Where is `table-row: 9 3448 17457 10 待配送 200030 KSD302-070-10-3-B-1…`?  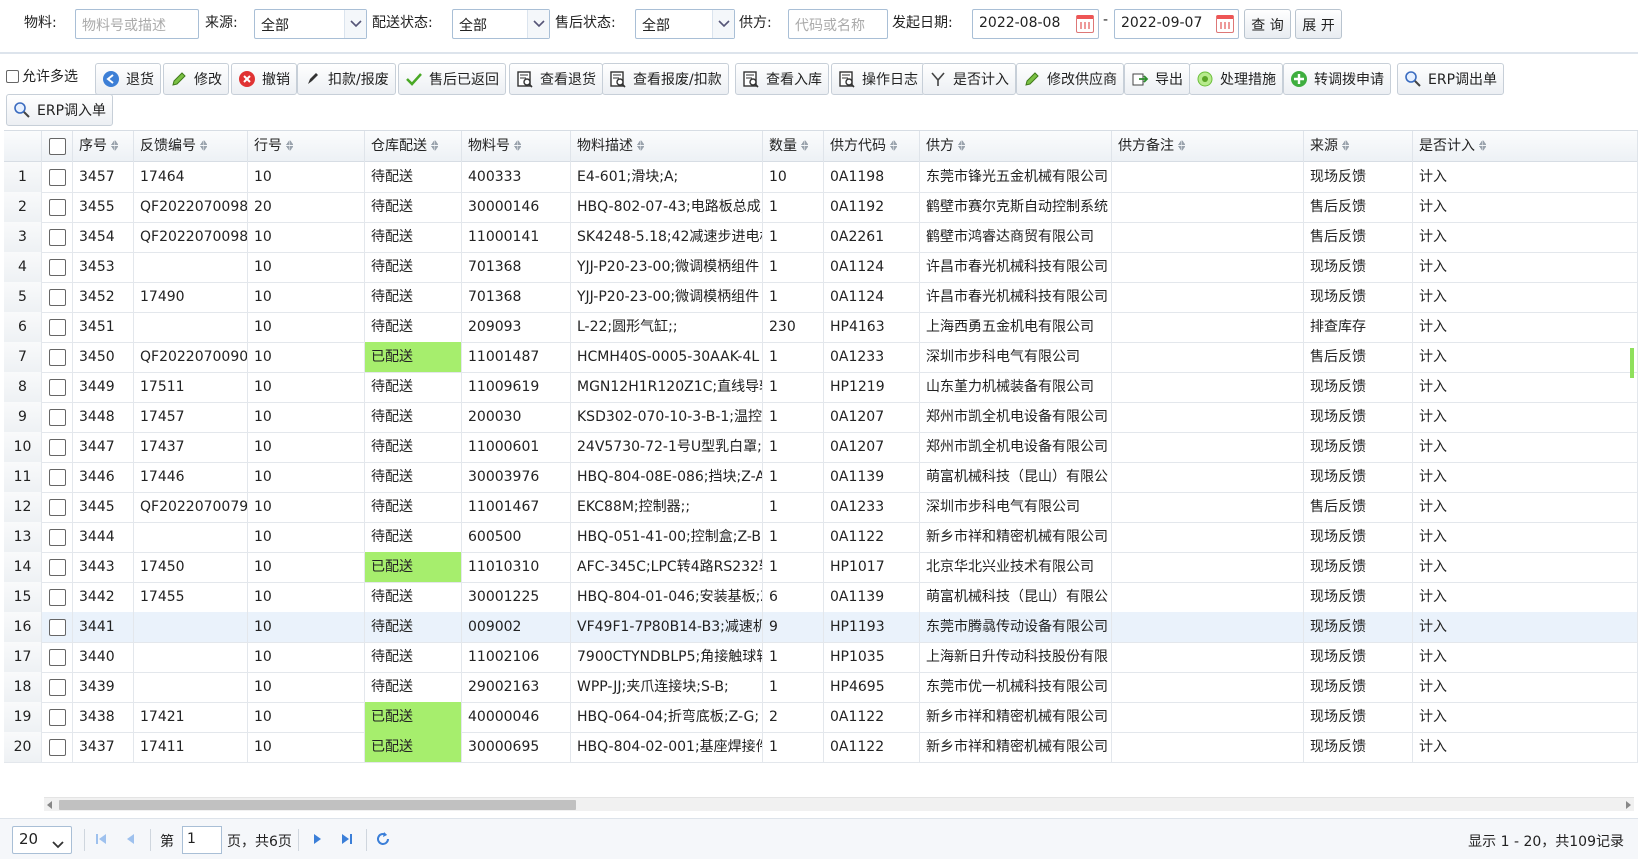 table-row: 9 3448 17457 10 待配送 200030 KSD302-070-10-3-B-1… is located at coordinates (821, 417).